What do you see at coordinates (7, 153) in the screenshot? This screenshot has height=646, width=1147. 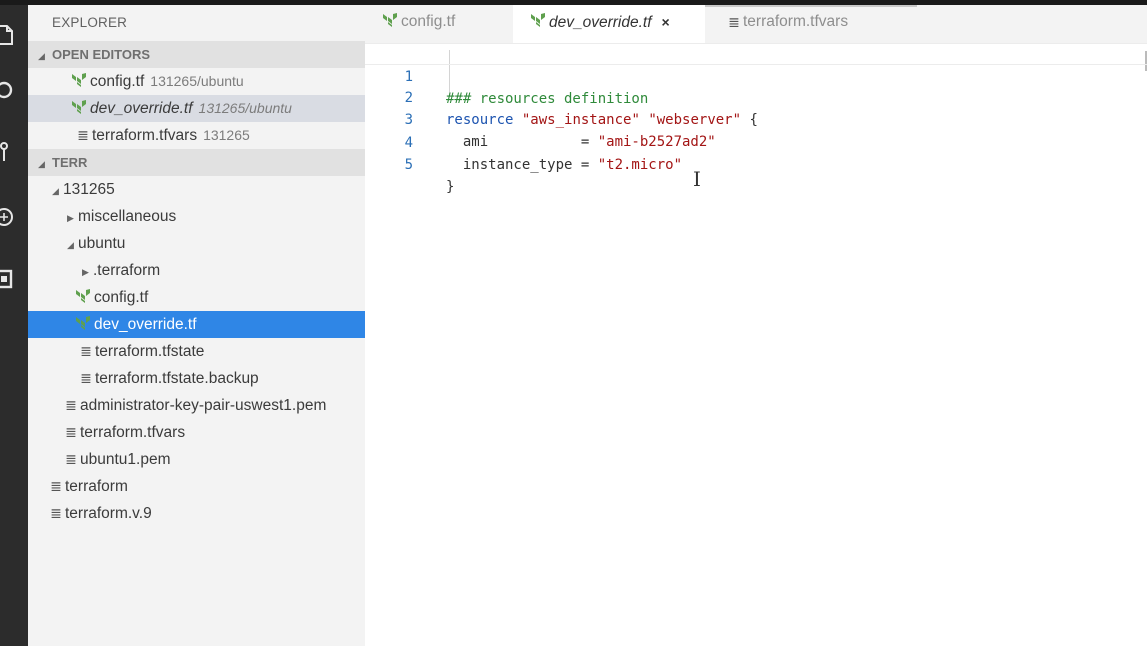 I see `source-control-icon` at bounding box center [7, 153].